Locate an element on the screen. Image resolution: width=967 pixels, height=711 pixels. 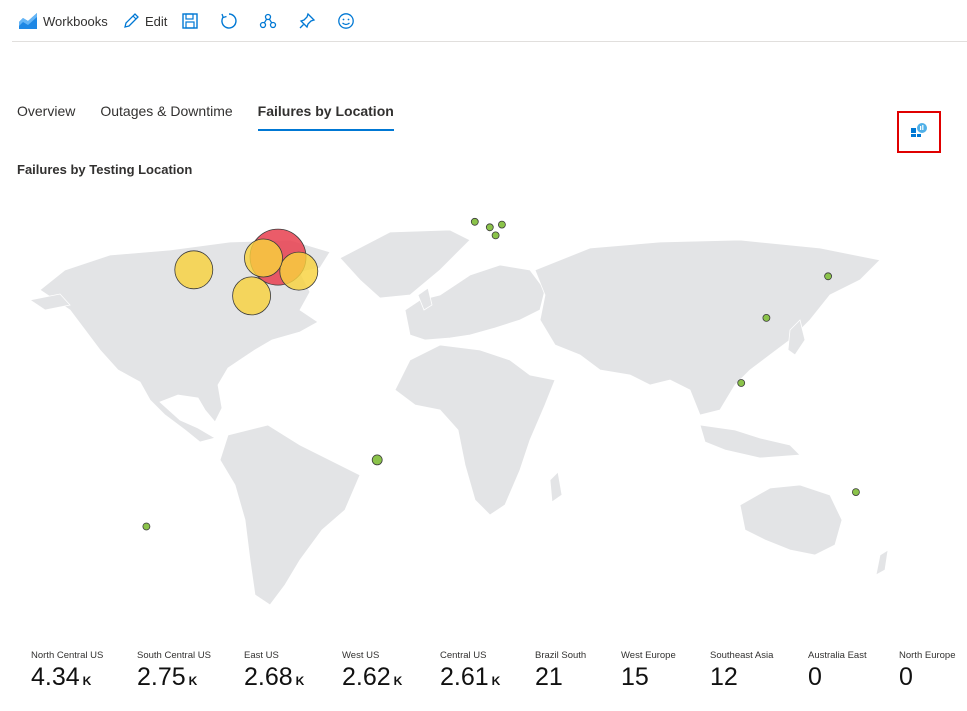
metric-value: 2.61 is located at coordinates (464, 677).